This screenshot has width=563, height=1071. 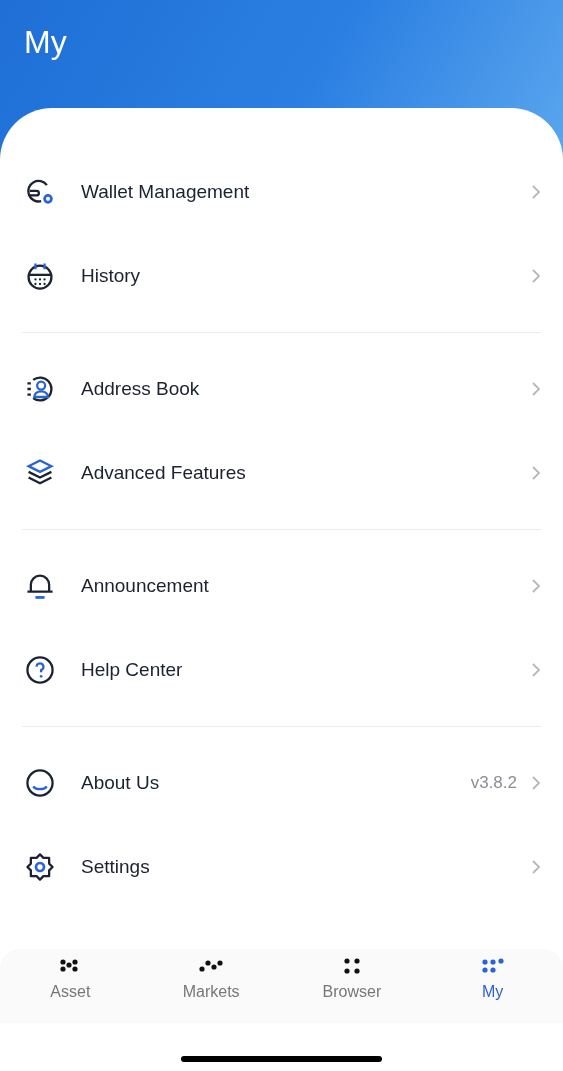 What do you see at coordinates (40, 670) in the screenshot?
I see `help-icon` at bounding box center [40, 670].